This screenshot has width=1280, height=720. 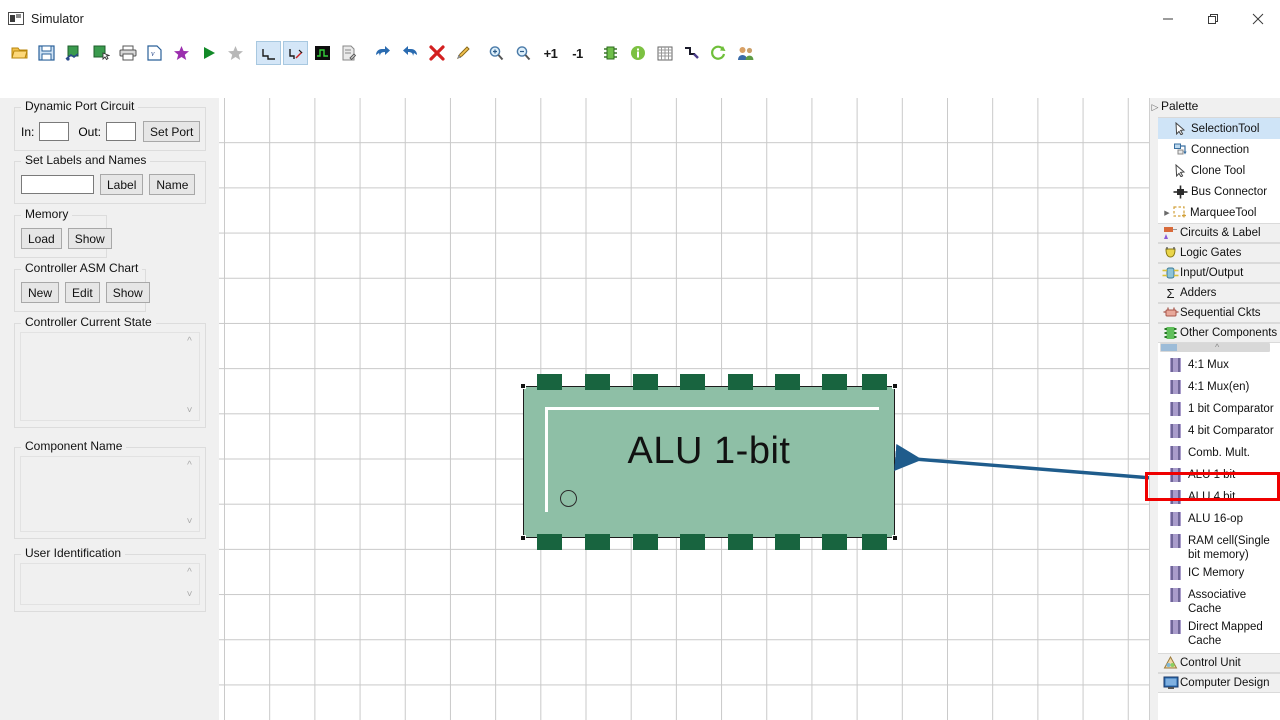 I want to click on notes-icon, so click(x=349, y=53).